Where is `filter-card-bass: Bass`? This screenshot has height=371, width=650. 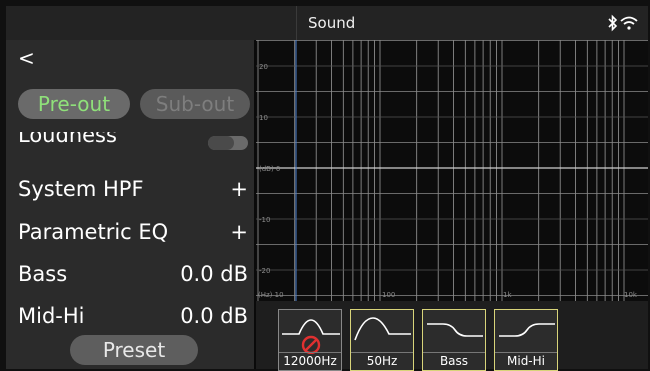
filter-card-bass: Bass is located at coordinates (454, 340).